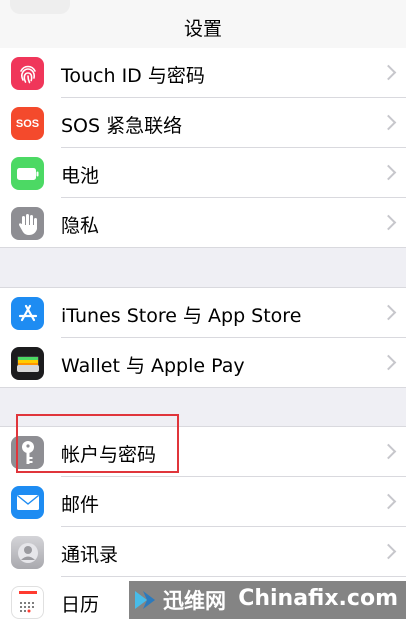 Image resolution: width=406 pixels, height=627 pixels. What do you see at coordinates (27, 602) in the screenshot?
I see `calendar-icon` at bounding box center [27, 602].